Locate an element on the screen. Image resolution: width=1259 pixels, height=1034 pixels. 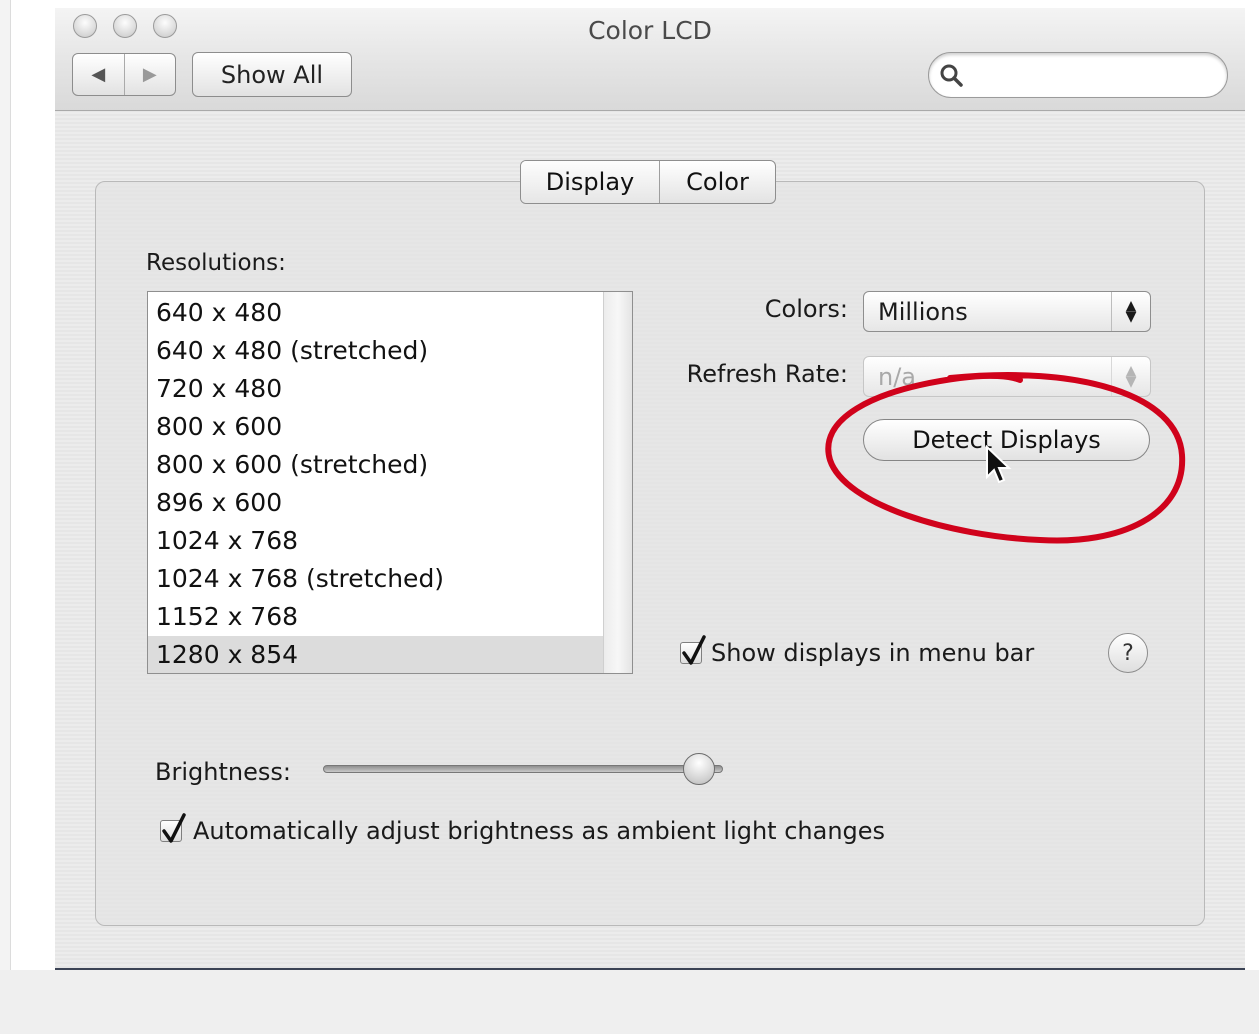
refresh-rate-popup: n/a ▲ ▼ is located at coordinates (1007, 376).